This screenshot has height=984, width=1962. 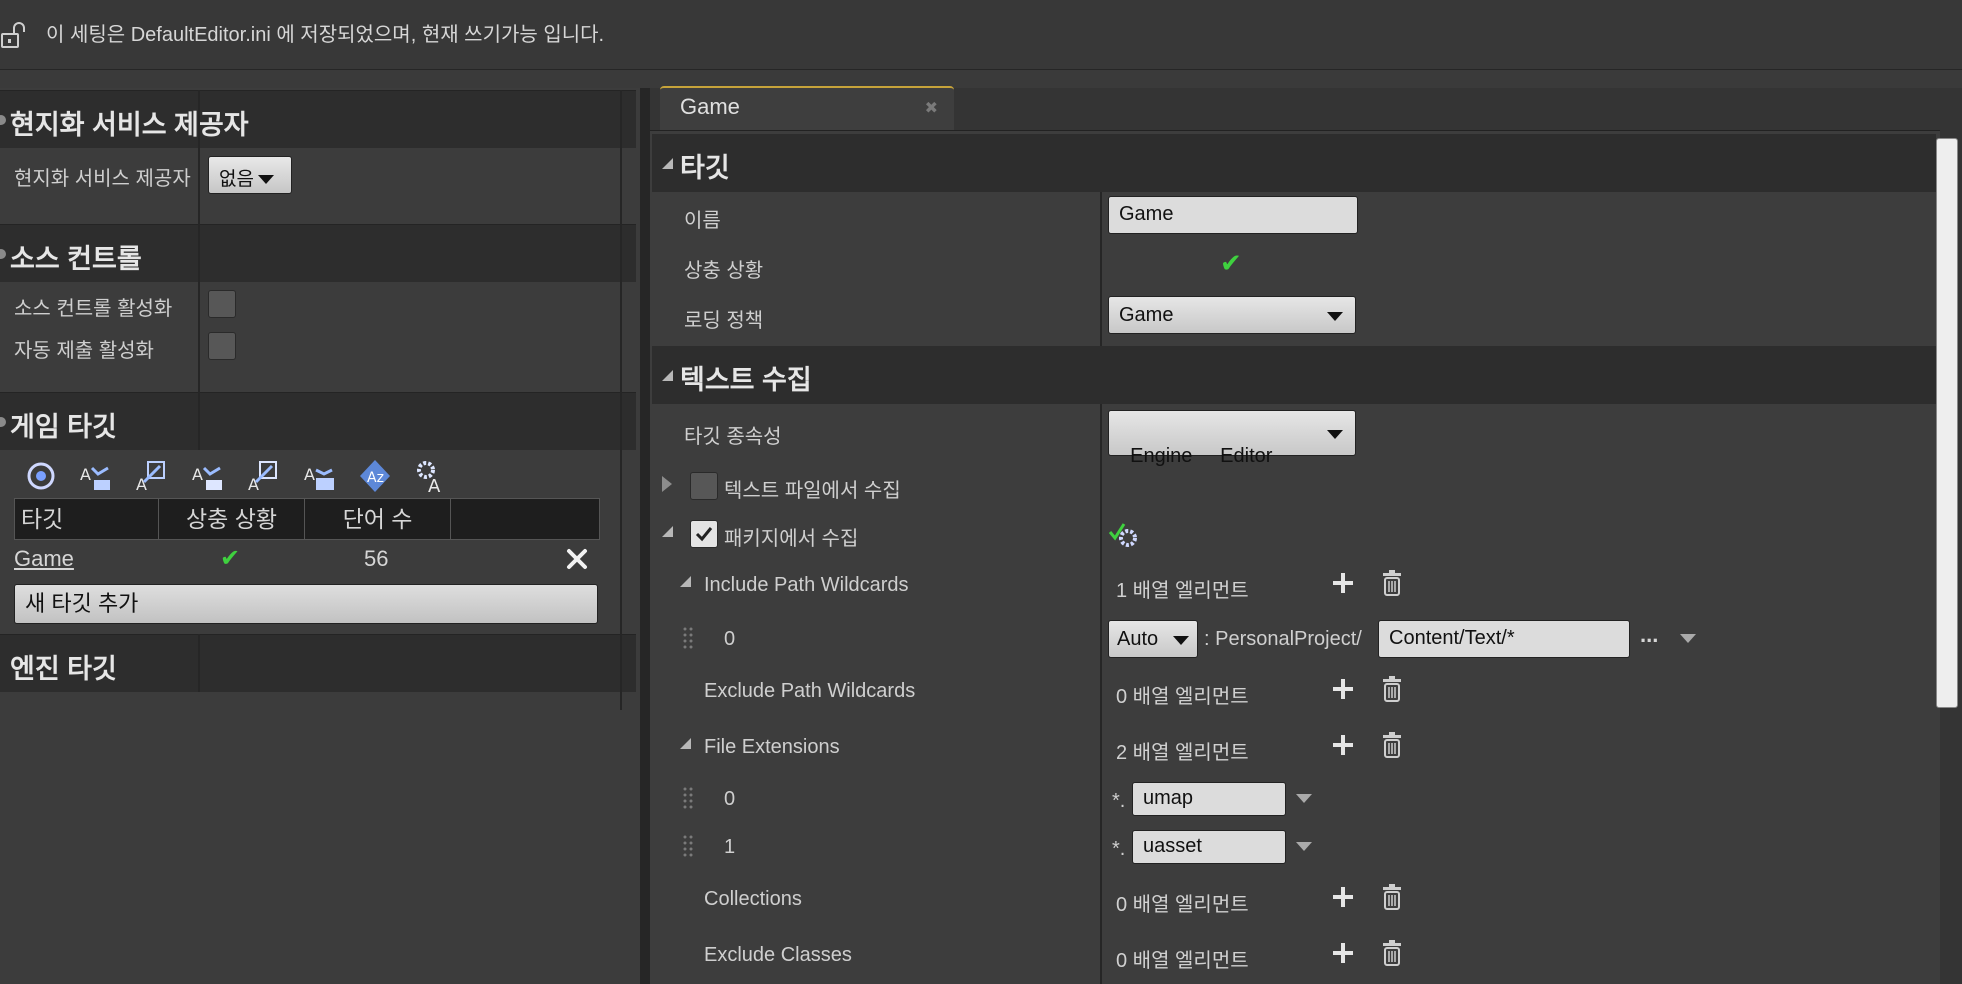 I want to click on tab-close-icon: ✖, so click(x=931, y=108).